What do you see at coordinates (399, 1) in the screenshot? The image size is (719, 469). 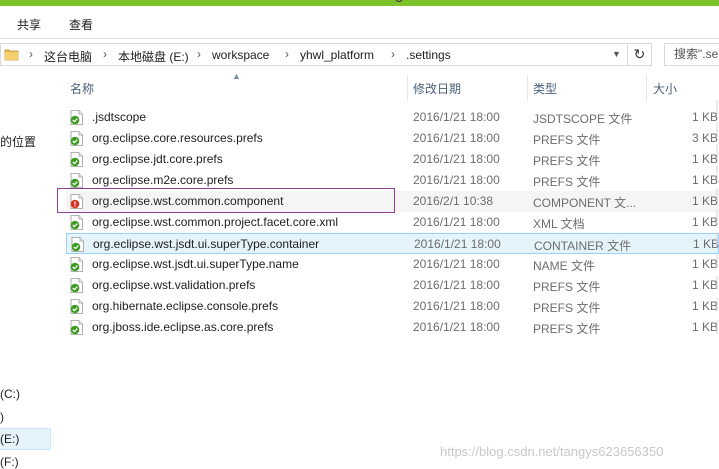 I see `title-fragment` at bounding box center [399, 1].